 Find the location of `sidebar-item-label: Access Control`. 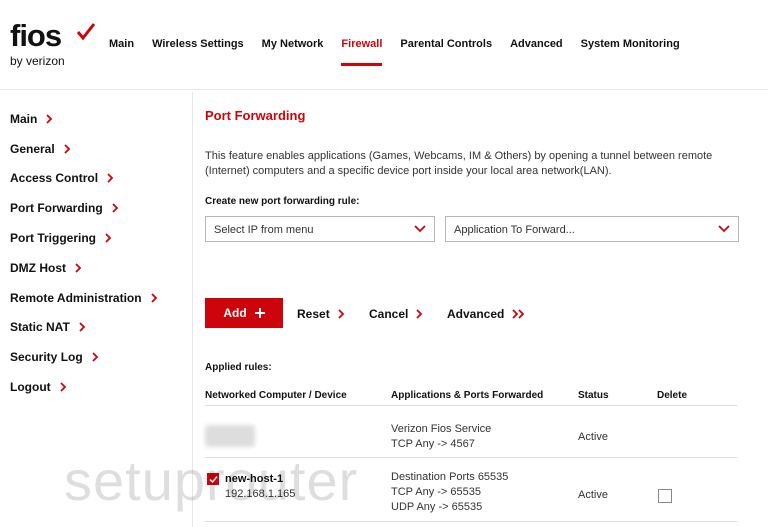

sidebar-item-label: Access Control is located at coordinates (54, 178).